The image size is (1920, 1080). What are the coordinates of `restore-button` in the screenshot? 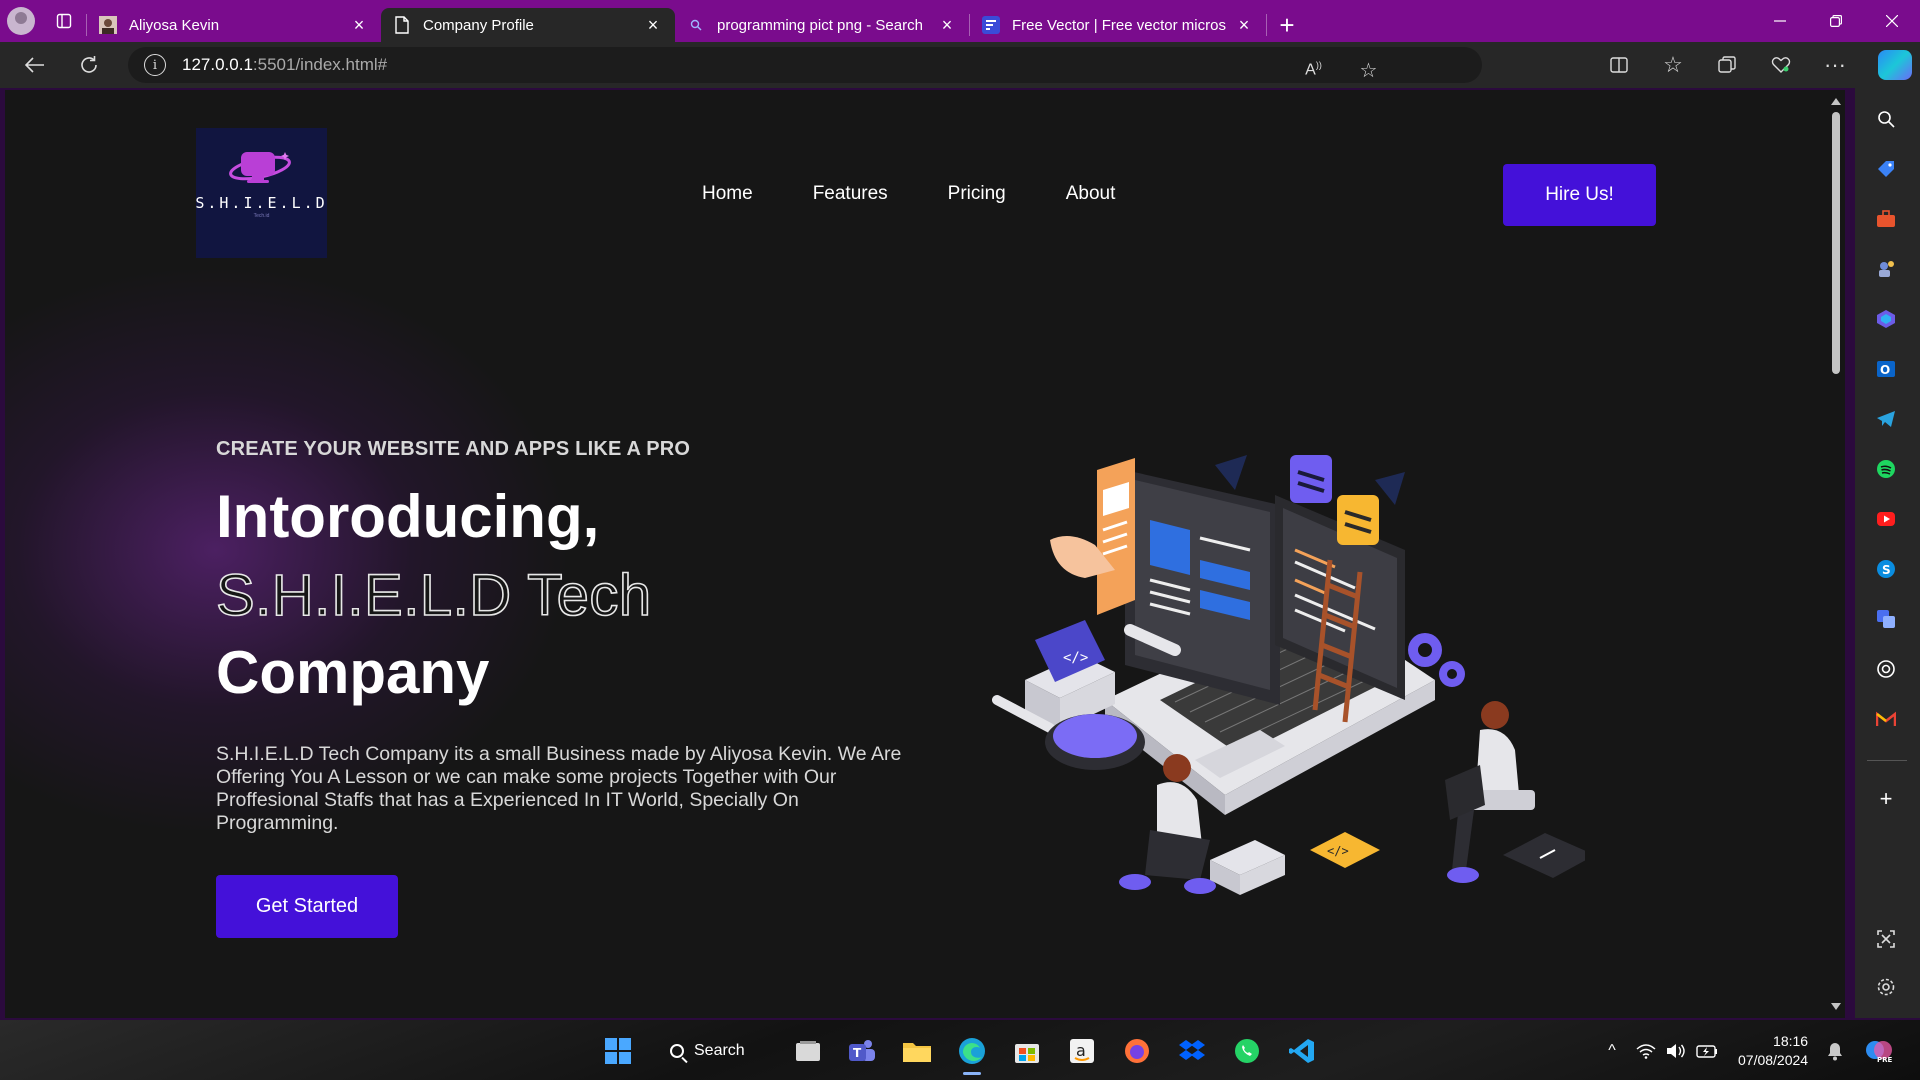 It's located at (1836, 21).